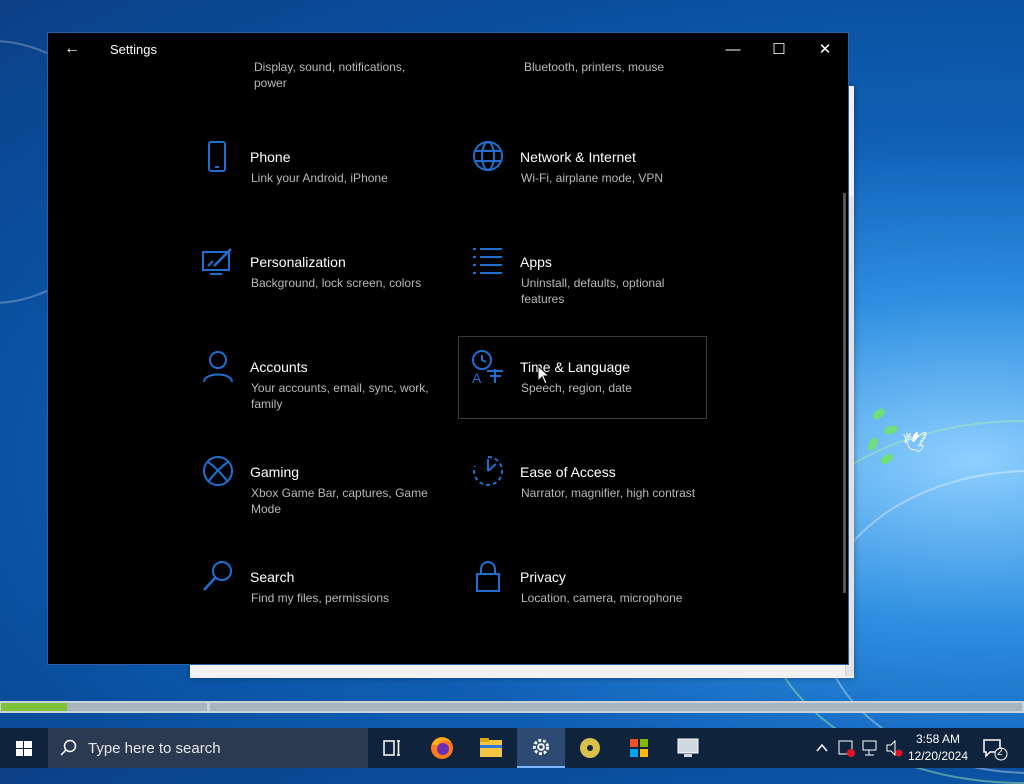 The width and height of the screenshot is (1024, 784). I want to click on clock-date: 12/20/2024, so click(938, 756).